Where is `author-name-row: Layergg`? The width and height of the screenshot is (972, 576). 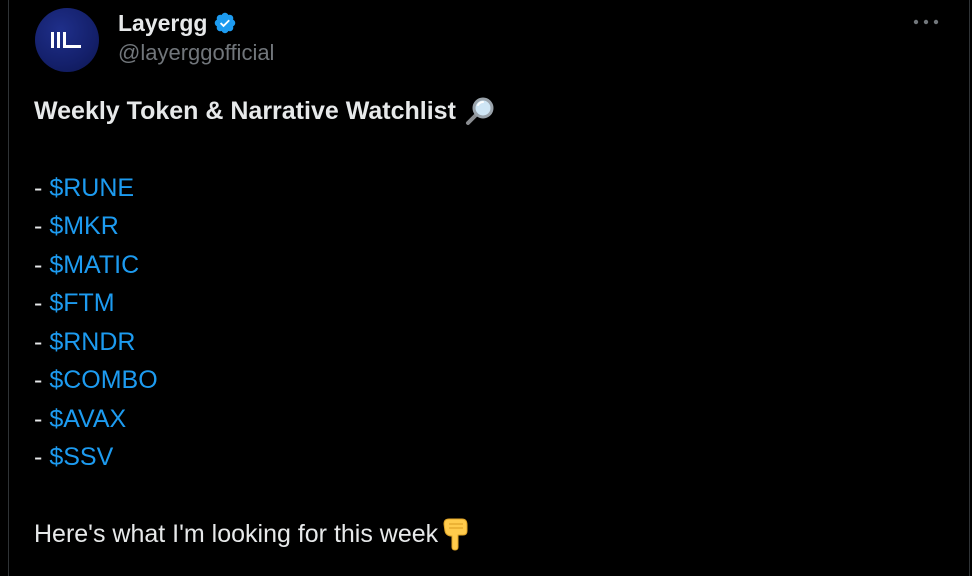
author-name-row: Layergg is located at coordinates (177, 23).